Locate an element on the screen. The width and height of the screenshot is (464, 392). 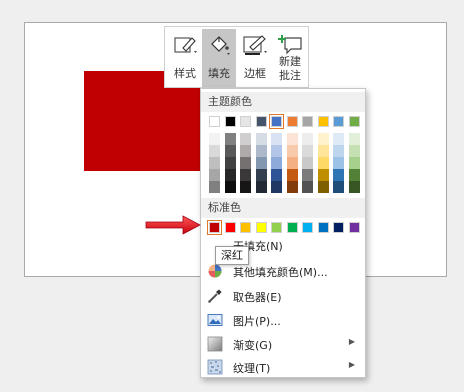
eyedropper-label: 取色器(E) is located at coordinates (257, 297).